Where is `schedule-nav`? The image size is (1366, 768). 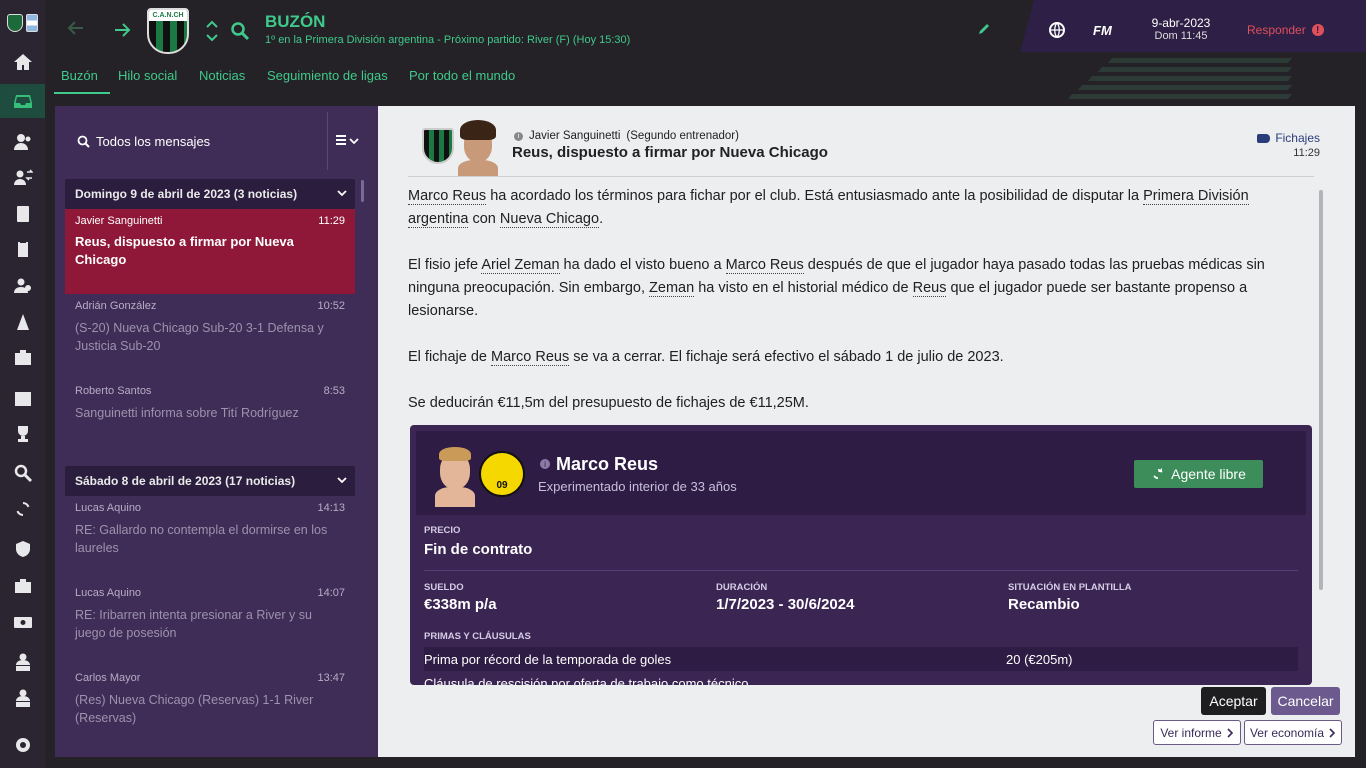
schedule-nav is located at coordinates (22, 398).